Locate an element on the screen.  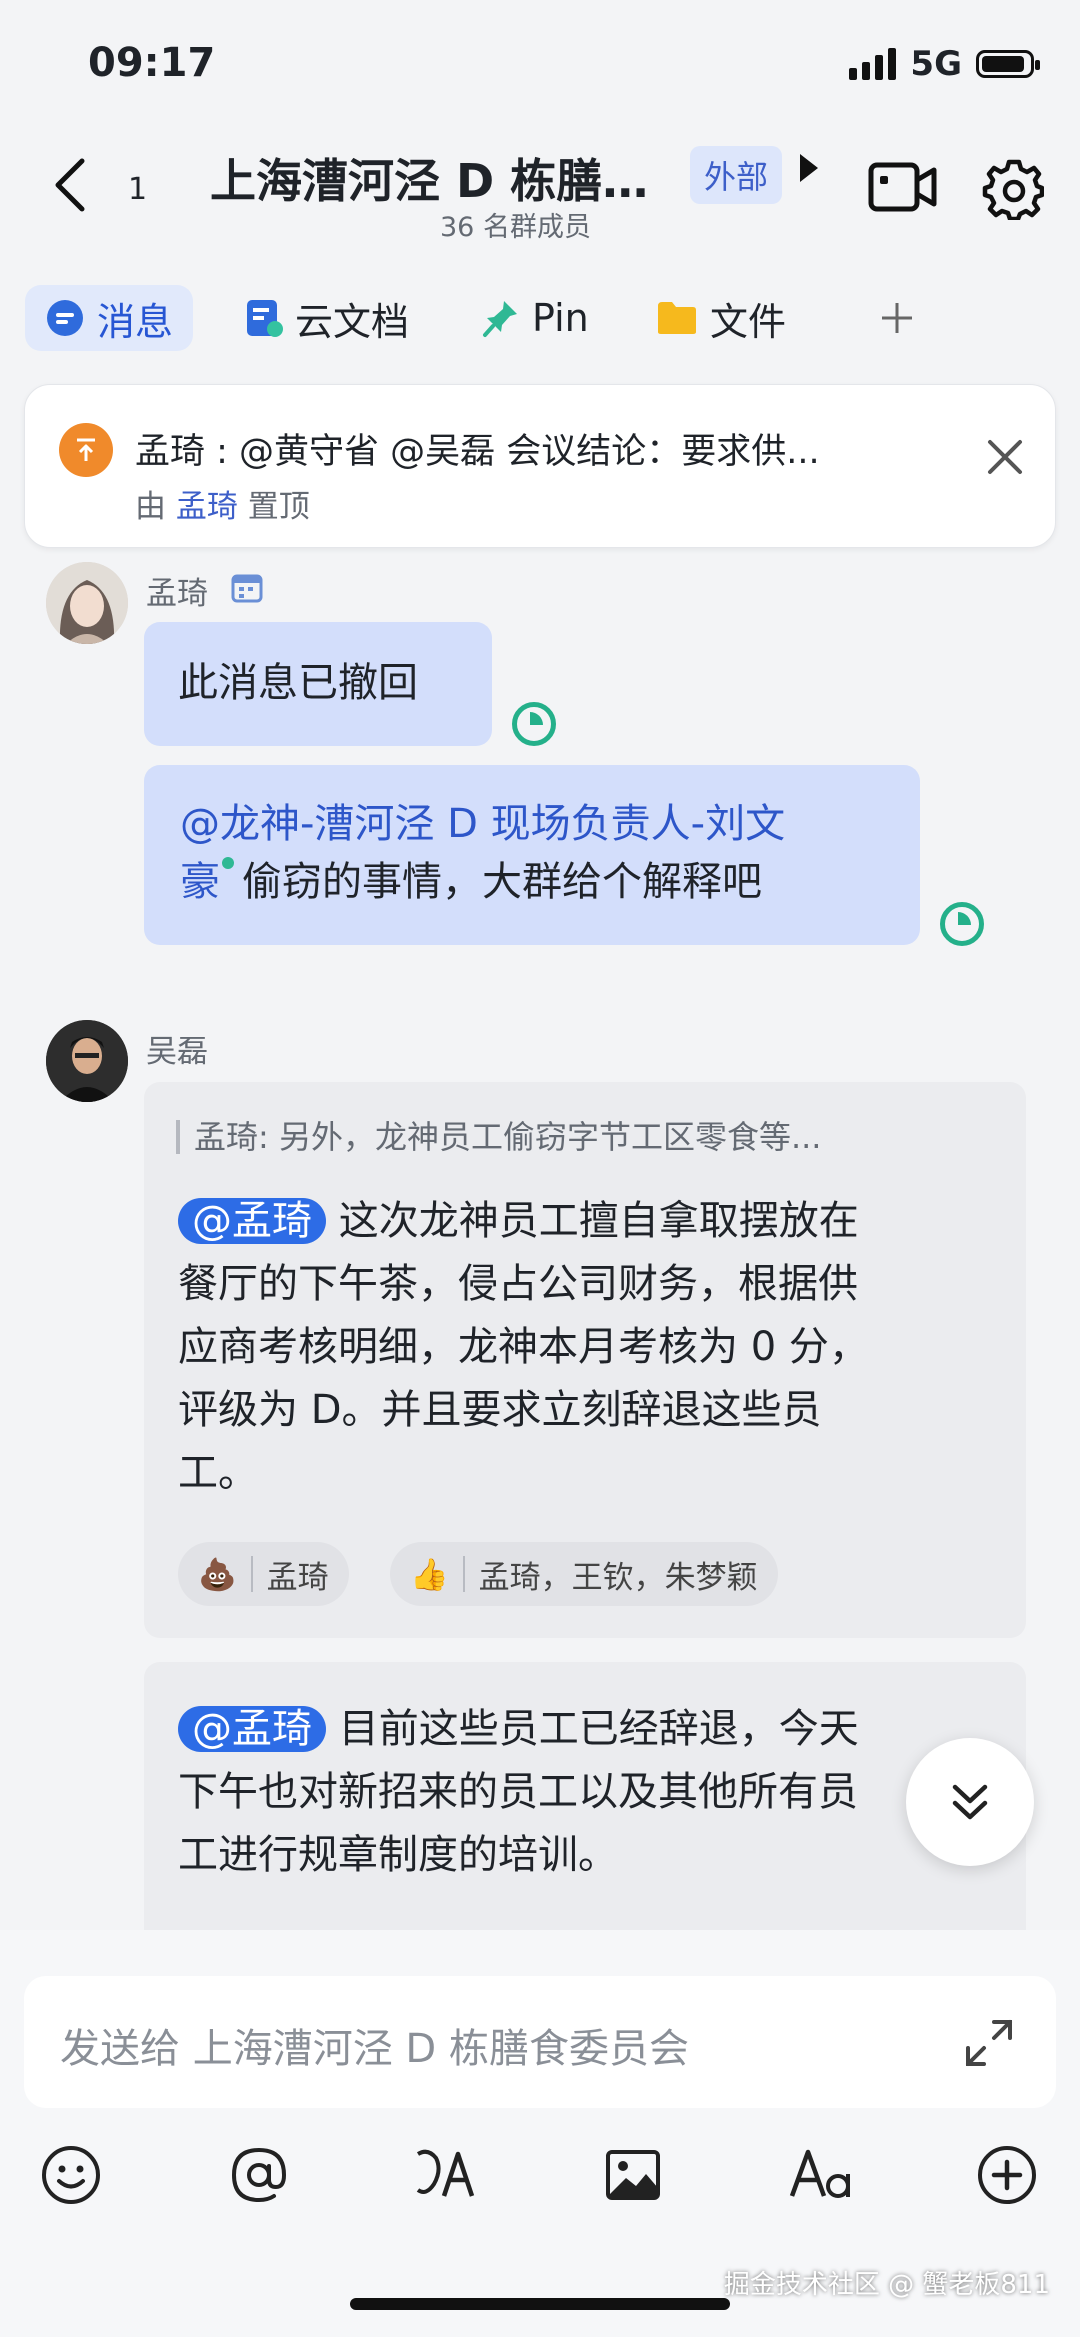
image-button is located at coordinates (633, 2175).